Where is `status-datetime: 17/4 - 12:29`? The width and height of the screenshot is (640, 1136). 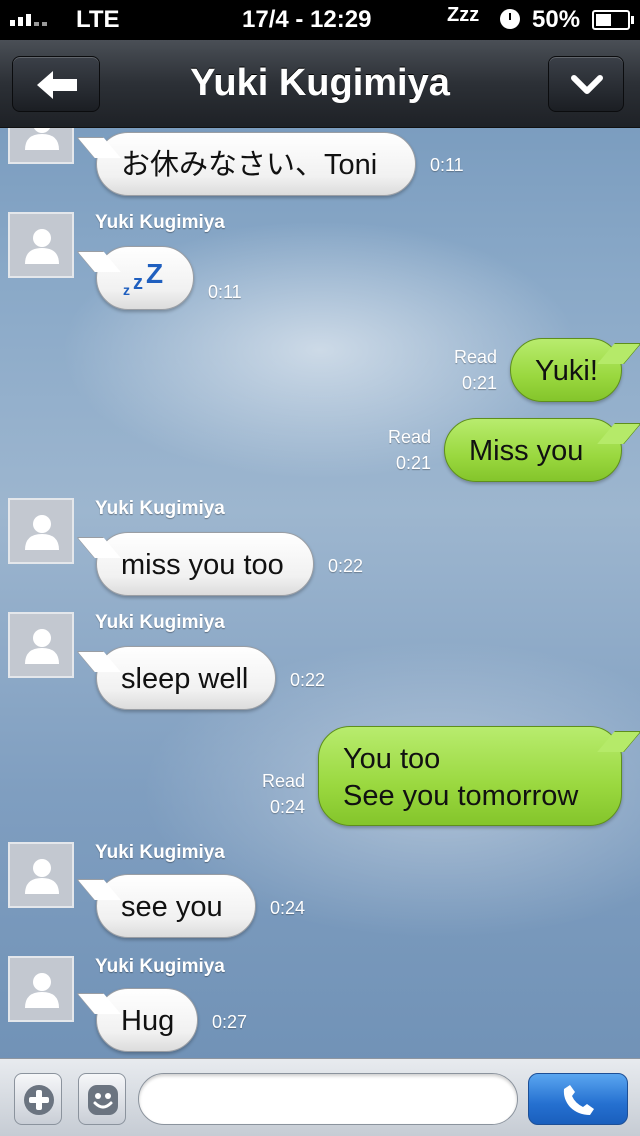
status-datetime: 17/4 - 12:29 is located at coordinates (307, 19).